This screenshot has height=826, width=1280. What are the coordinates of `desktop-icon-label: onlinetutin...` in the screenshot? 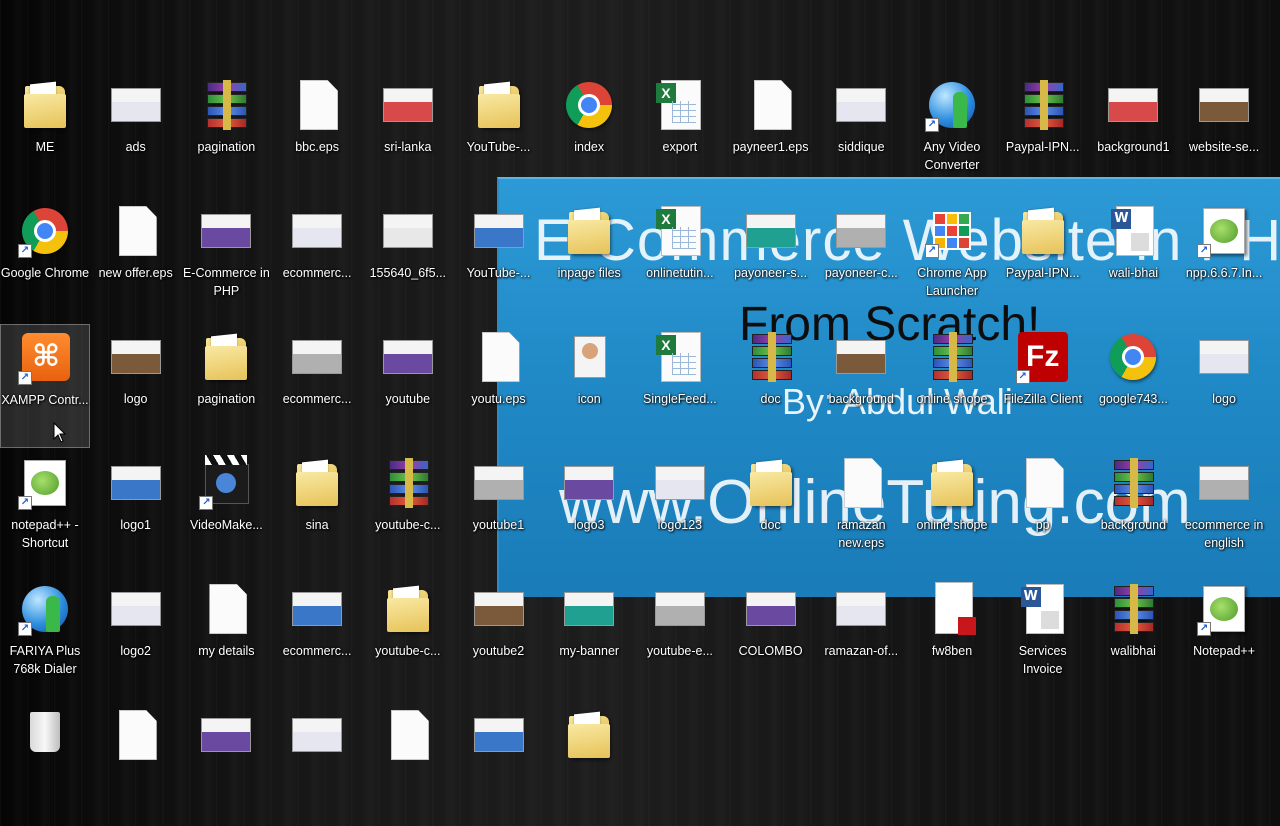 It's located at (680, 273).